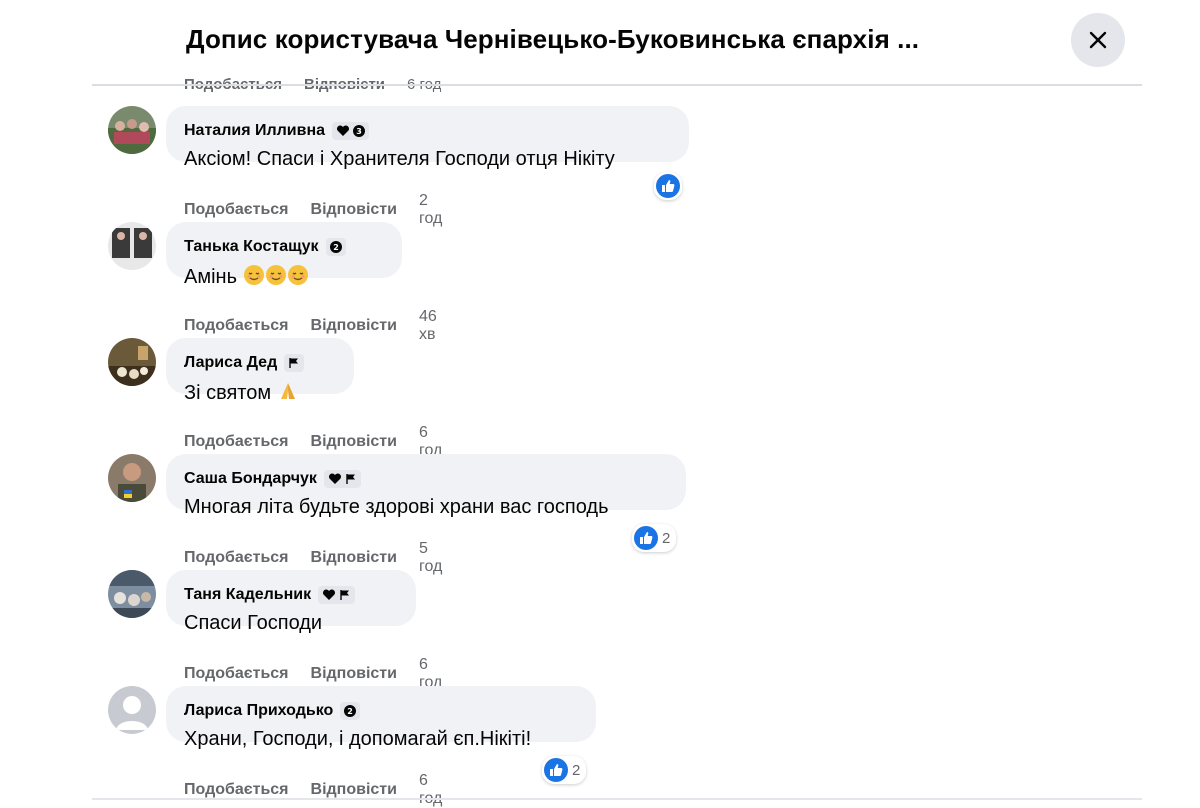 This screenshot has height=808, width=1200. What do you see at coordinates (210, 277) in the screenshot?
I see `comment-text: Амінь` at bounding box center [210, 277].